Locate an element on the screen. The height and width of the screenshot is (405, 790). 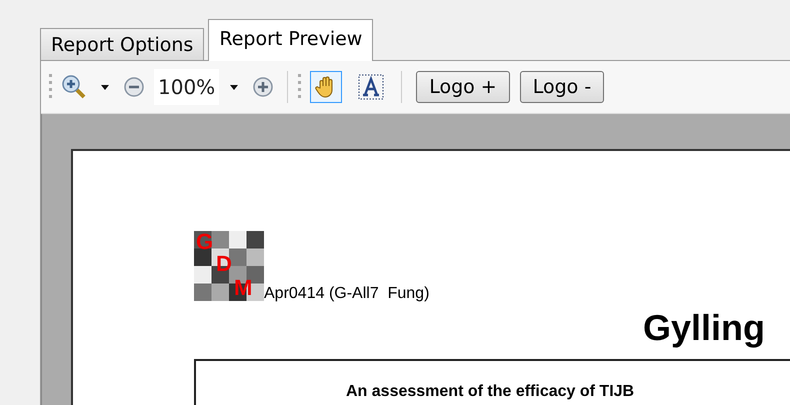
report-title: Gylling is located at coordinates (704, 328).